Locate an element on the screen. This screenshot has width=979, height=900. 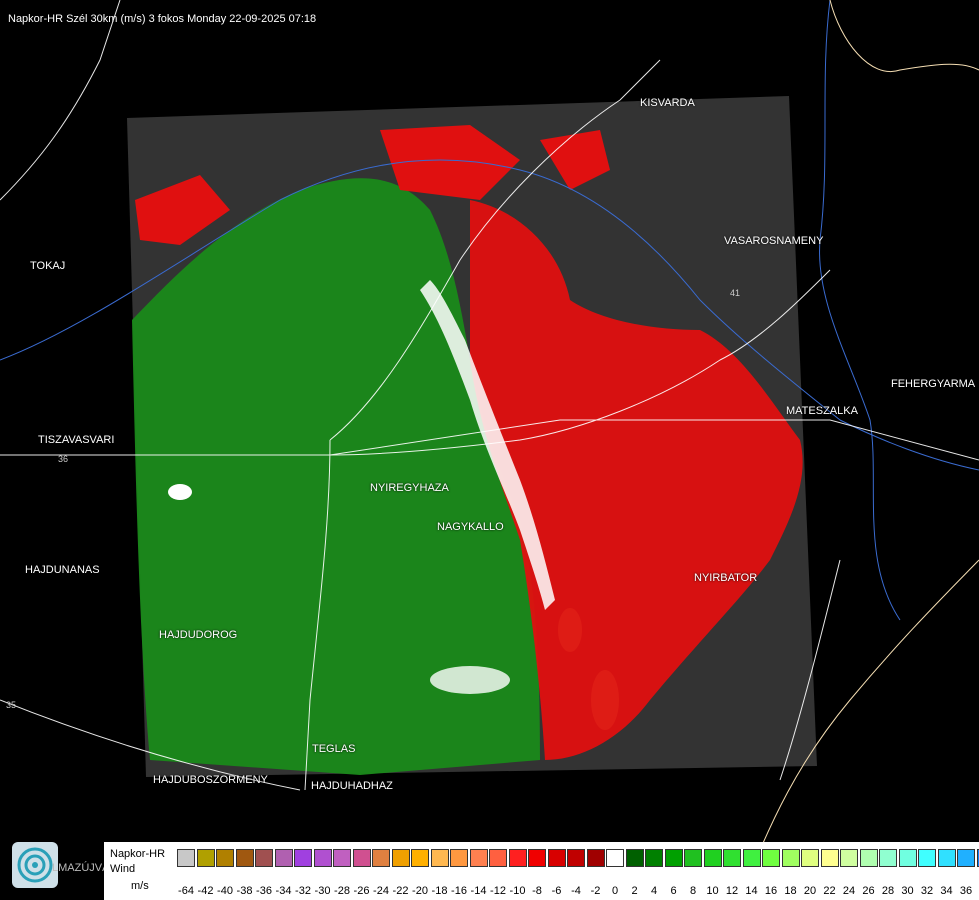
legend-tick-label: -64 is located at coordinates (186, 891).